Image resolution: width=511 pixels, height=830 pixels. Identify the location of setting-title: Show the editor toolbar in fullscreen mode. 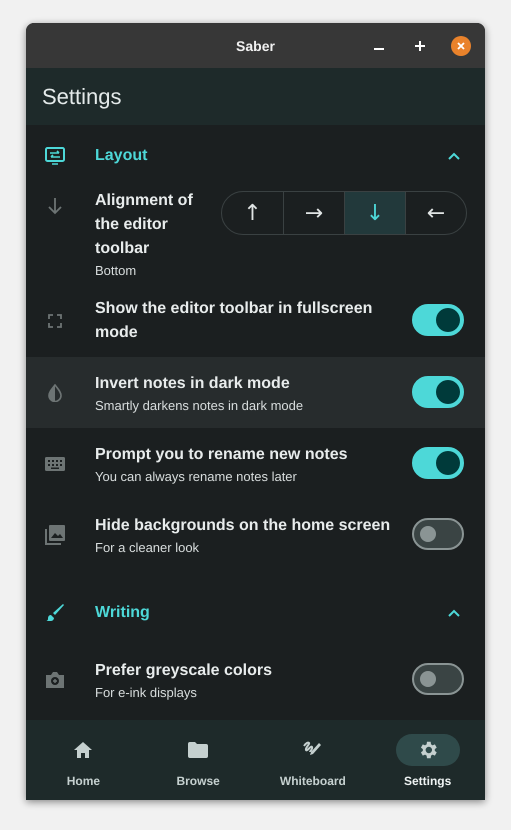
(234, 321).